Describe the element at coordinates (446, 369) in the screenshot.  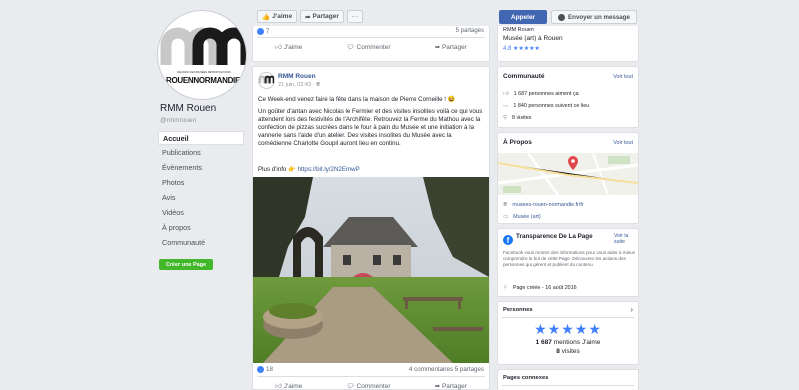
I see `post-stats: 4 commentaires 5 partages` at that location.